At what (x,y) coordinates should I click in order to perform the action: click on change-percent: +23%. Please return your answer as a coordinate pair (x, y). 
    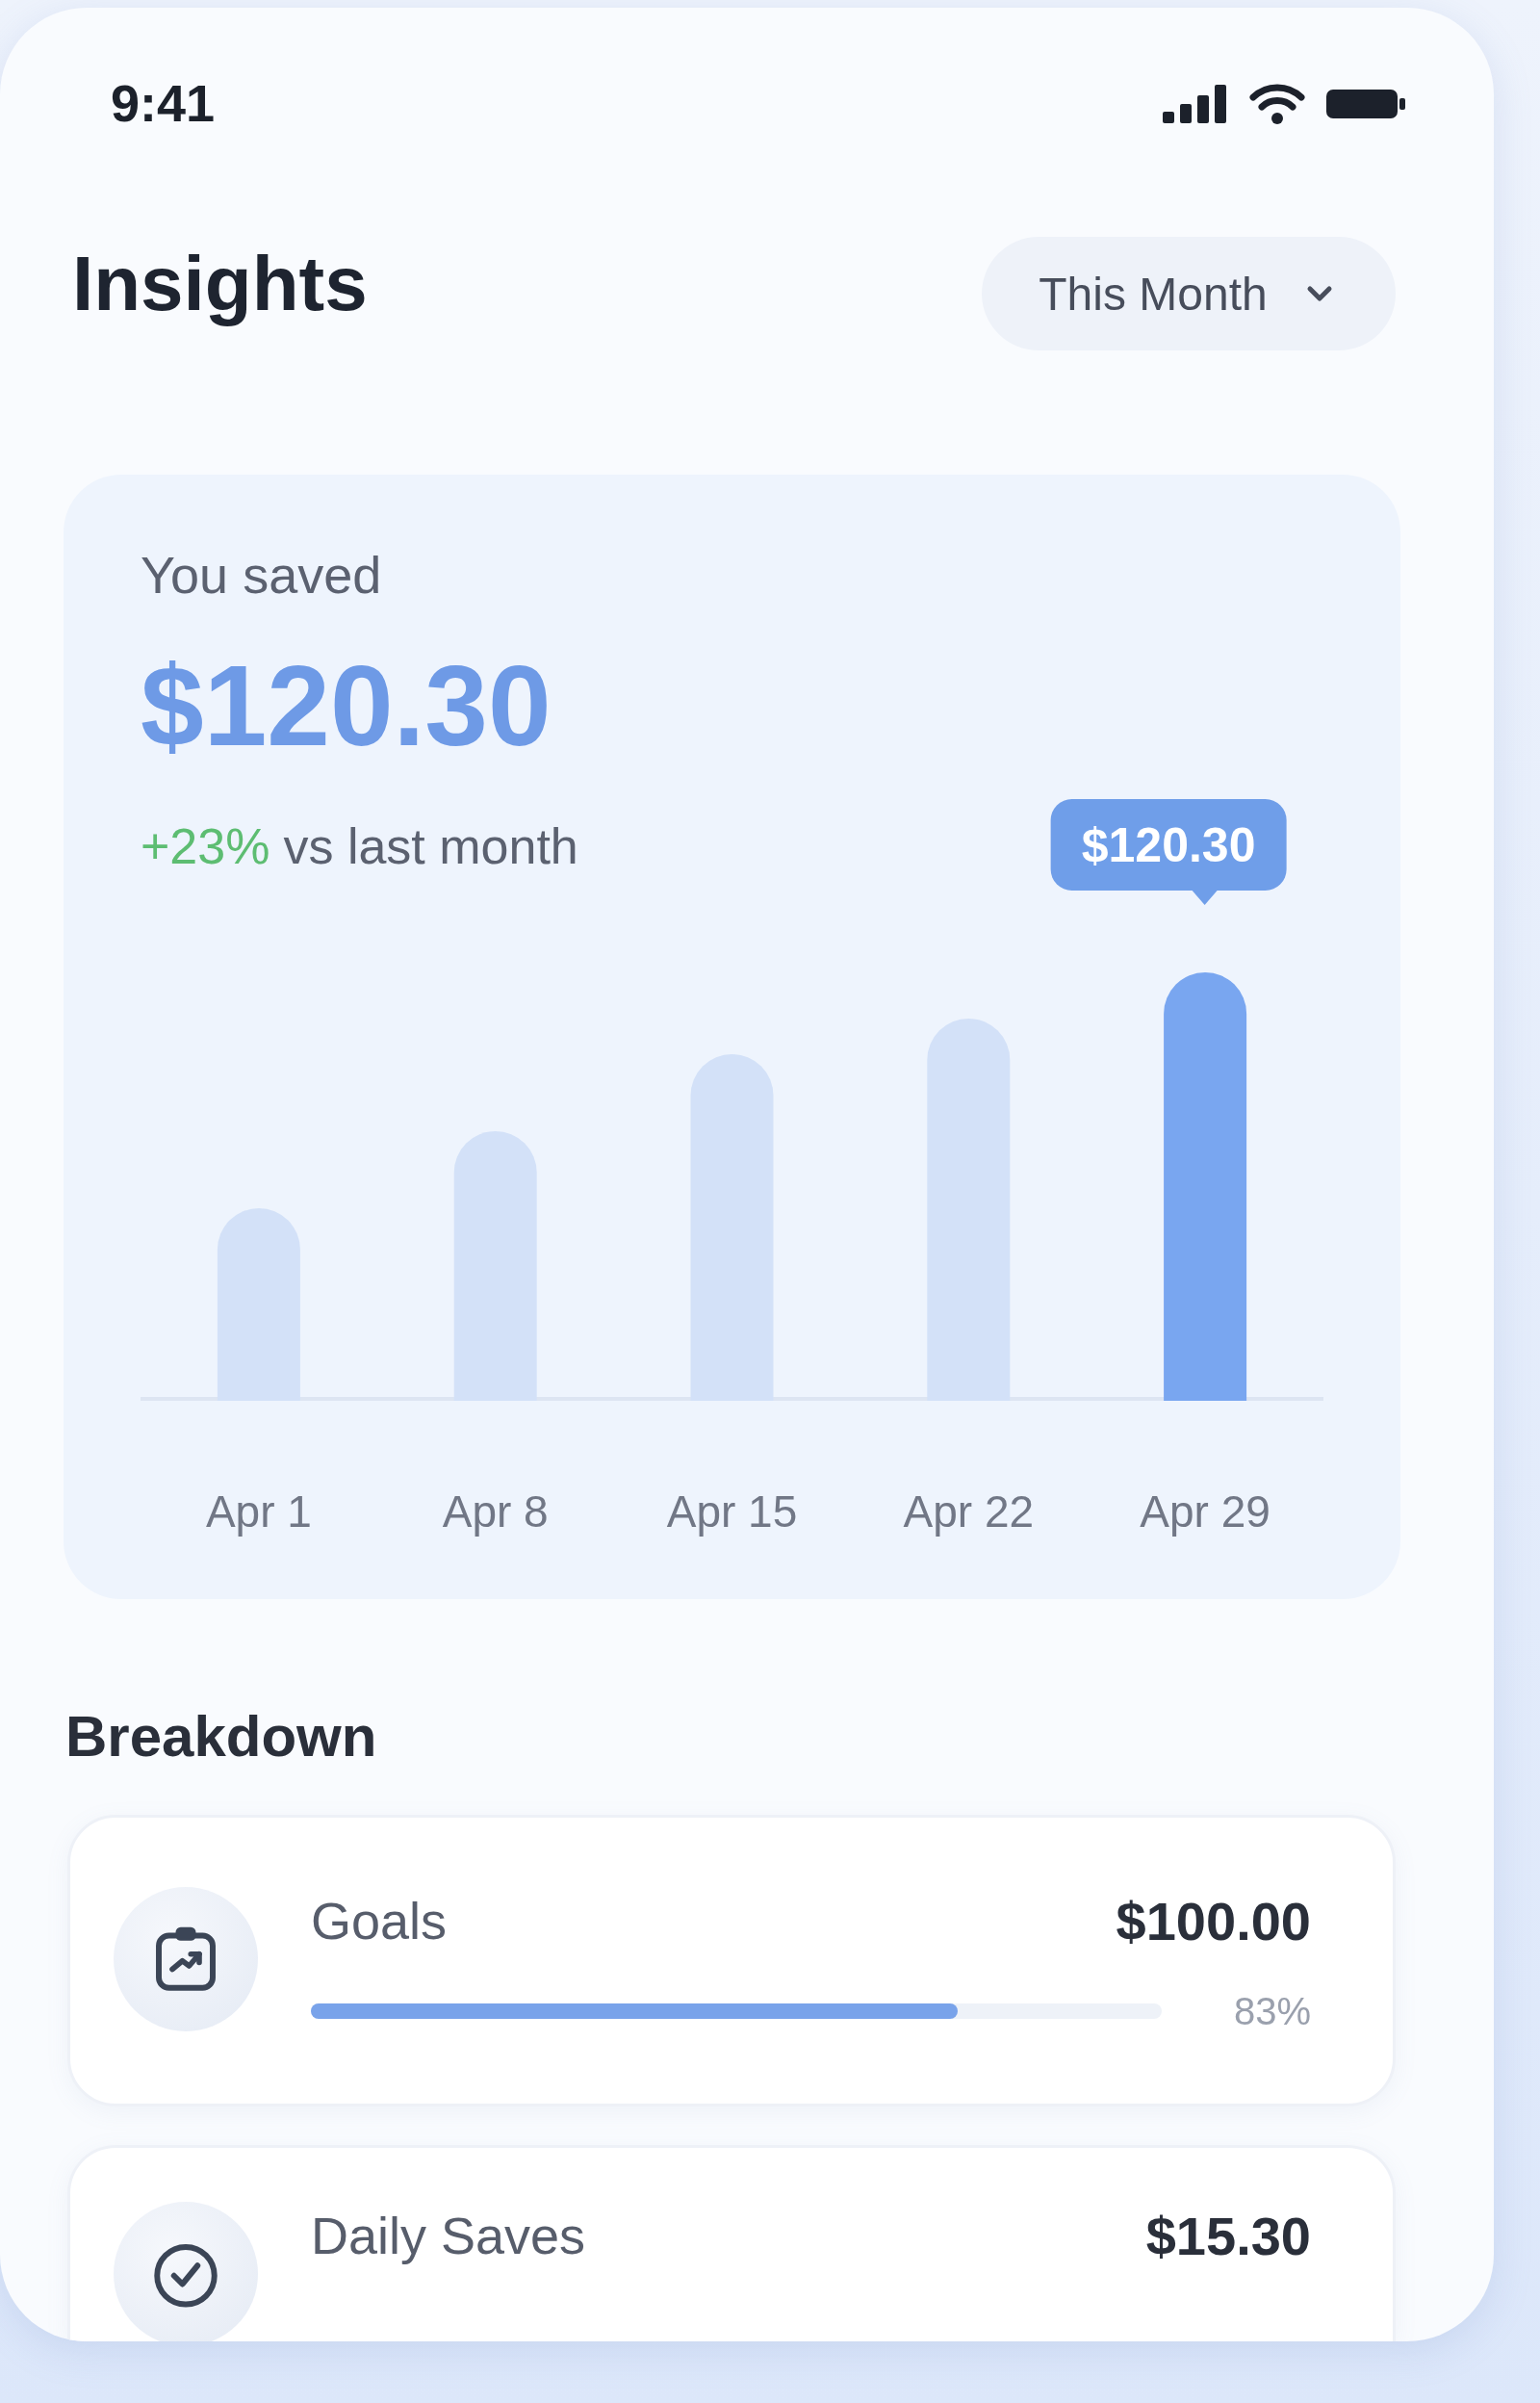
    Looking at the image, I should click on (205, 846).